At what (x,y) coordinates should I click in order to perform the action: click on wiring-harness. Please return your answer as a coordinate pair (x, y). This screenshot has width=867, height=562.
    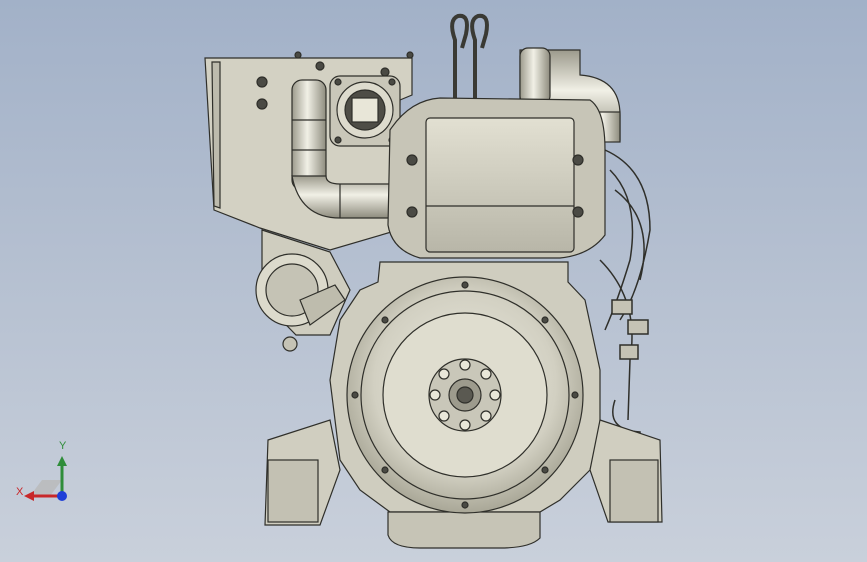
    Looking at the image, I should click on (625, 299).